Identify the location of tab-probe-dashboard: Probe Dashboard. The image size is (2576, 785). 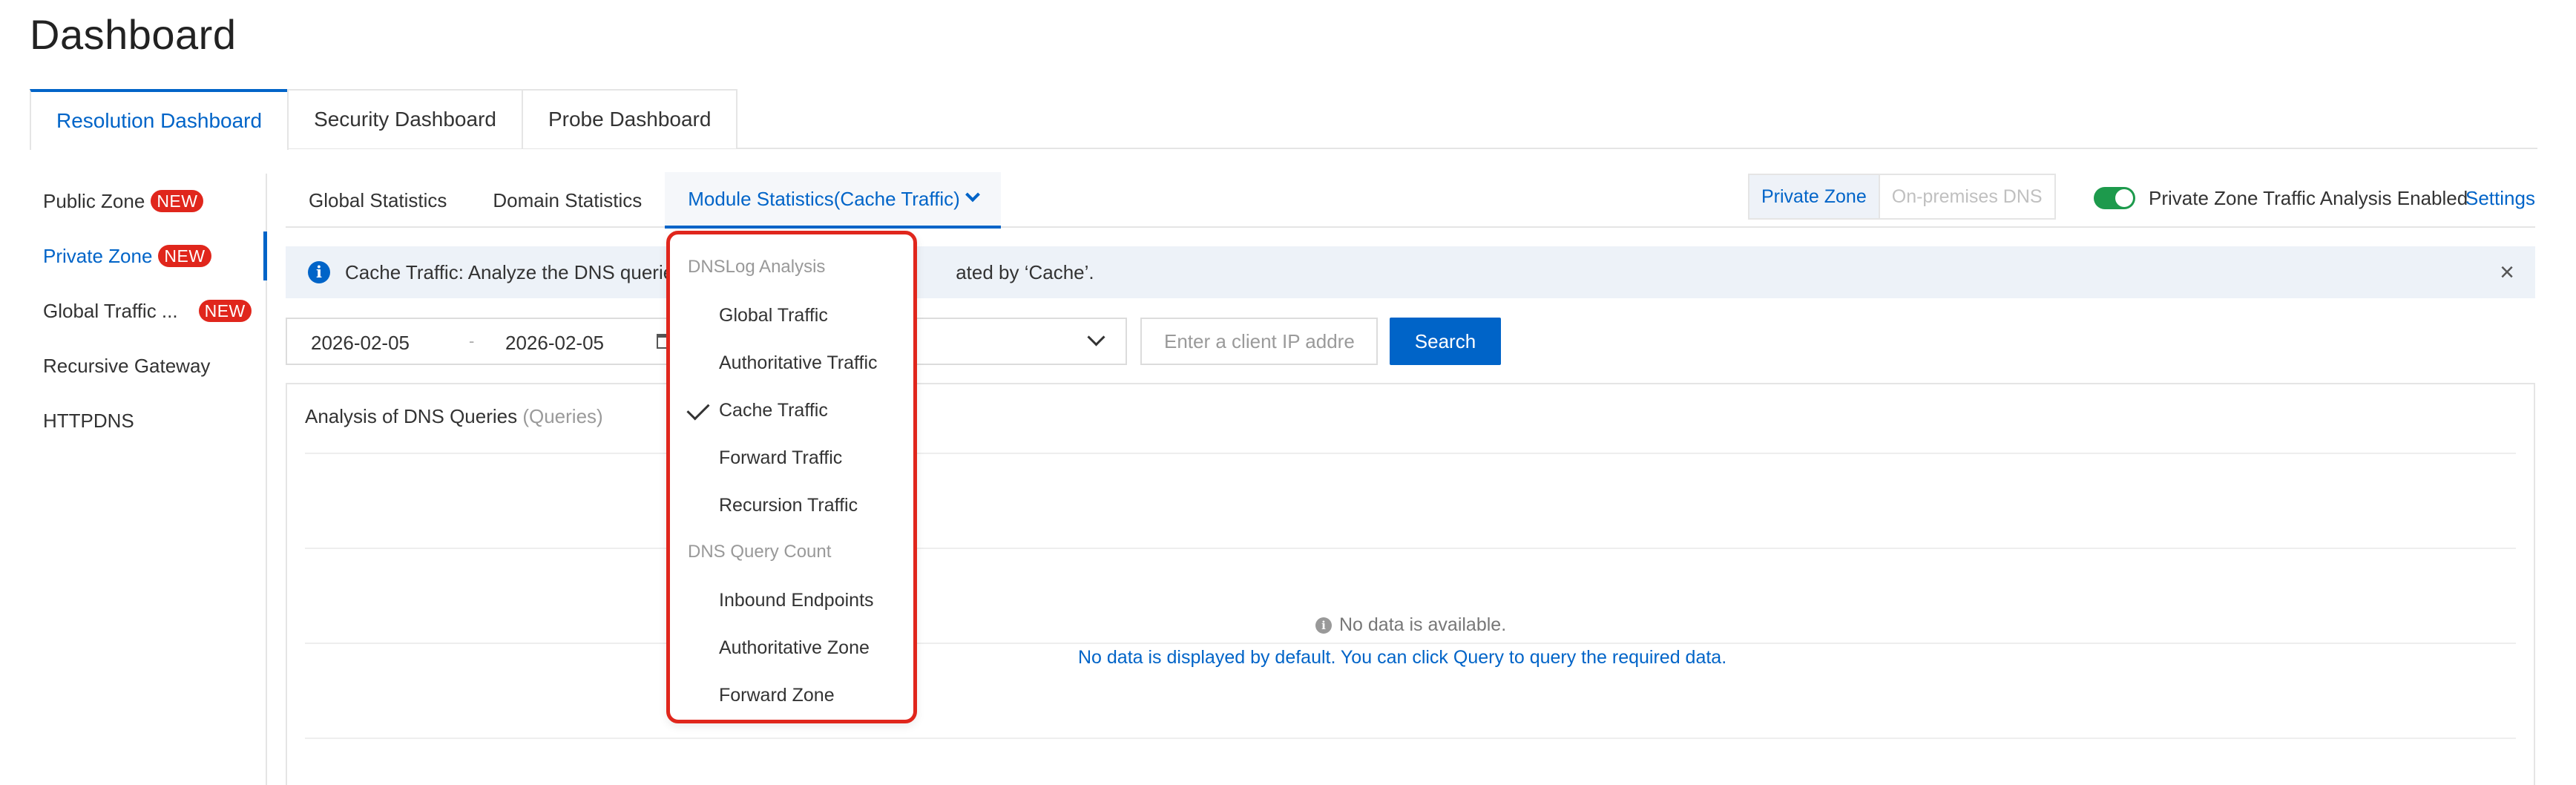
(629, 118).